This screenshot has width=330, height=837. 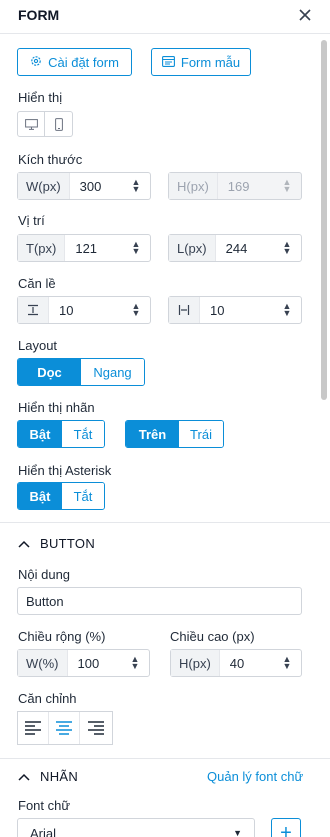 I want to click on content-label: Nội dung, so click(x=44, y=574).